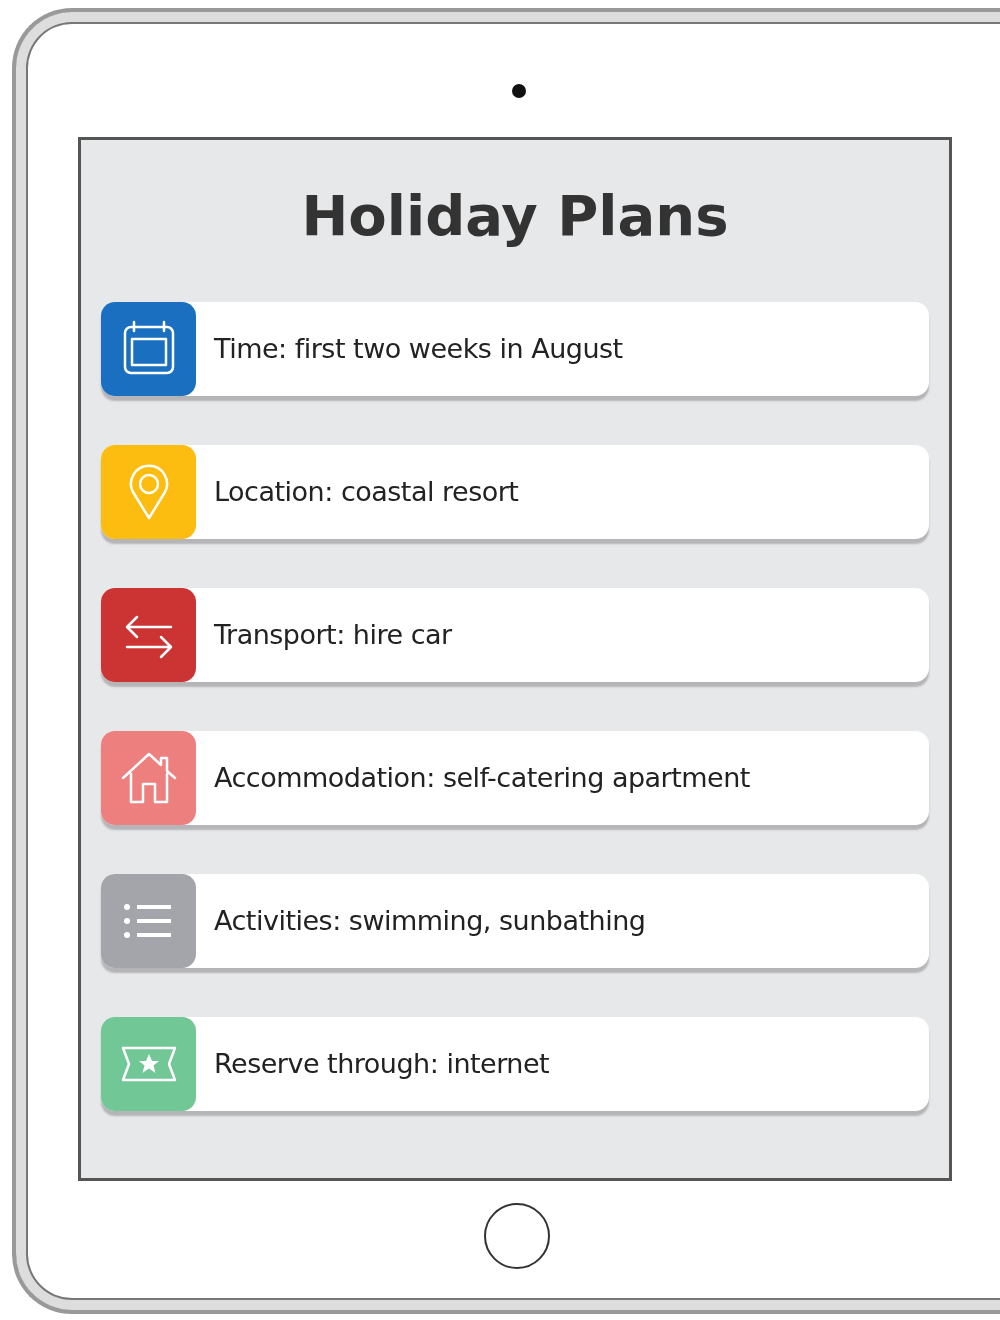  What do you see at coordinates (519, 91) in the screenshot?
I see `camera-dot` at bounding box center [519, 91].